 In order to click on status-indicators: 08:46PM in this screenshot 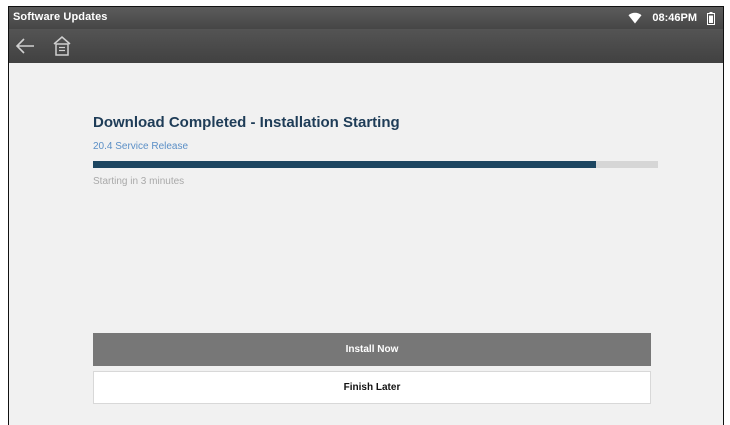, I will do `click(671, 18)`.